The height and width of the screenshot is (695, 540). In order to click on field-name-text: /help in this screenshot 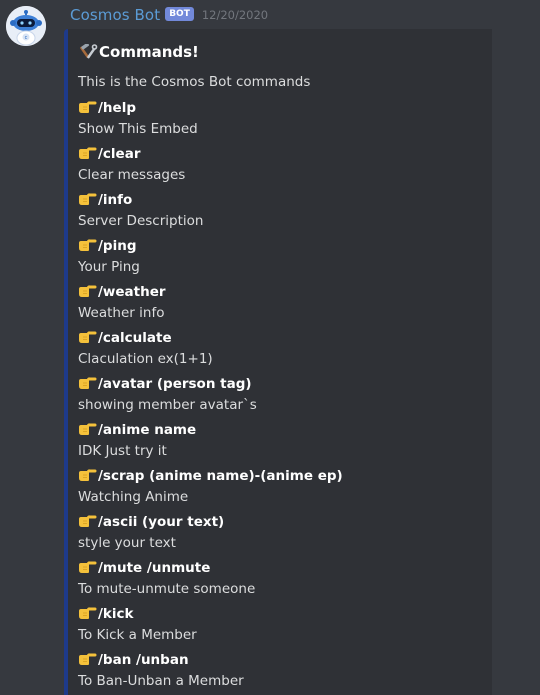, I will do `click(117, 108)`.